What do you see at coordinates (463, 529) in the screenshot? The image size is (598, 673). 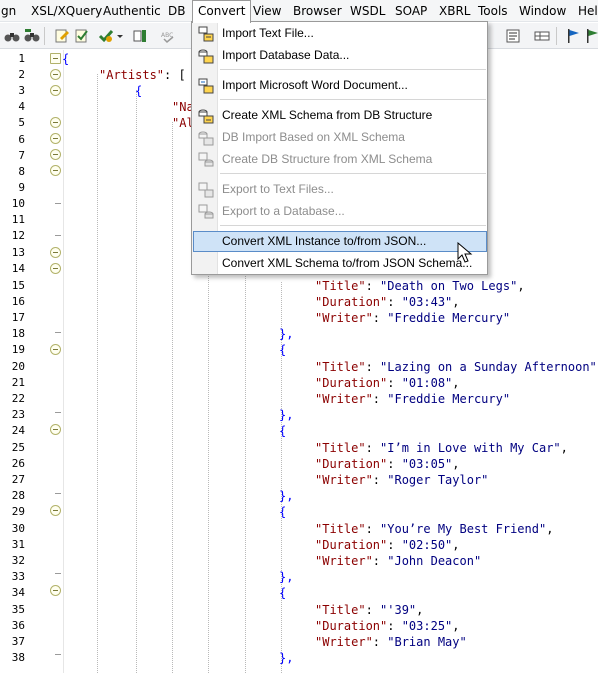 I see `json-string: "You’re My Best Friend"` at bounding box center [463, 529].